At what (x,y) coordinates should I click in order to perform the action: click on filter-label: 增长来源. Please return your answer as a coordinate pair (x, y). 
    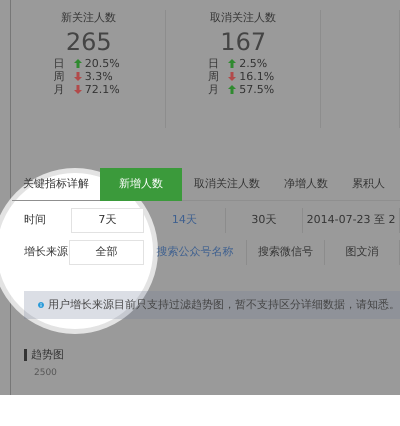
    Looking at the image, I should click on (46, 252).